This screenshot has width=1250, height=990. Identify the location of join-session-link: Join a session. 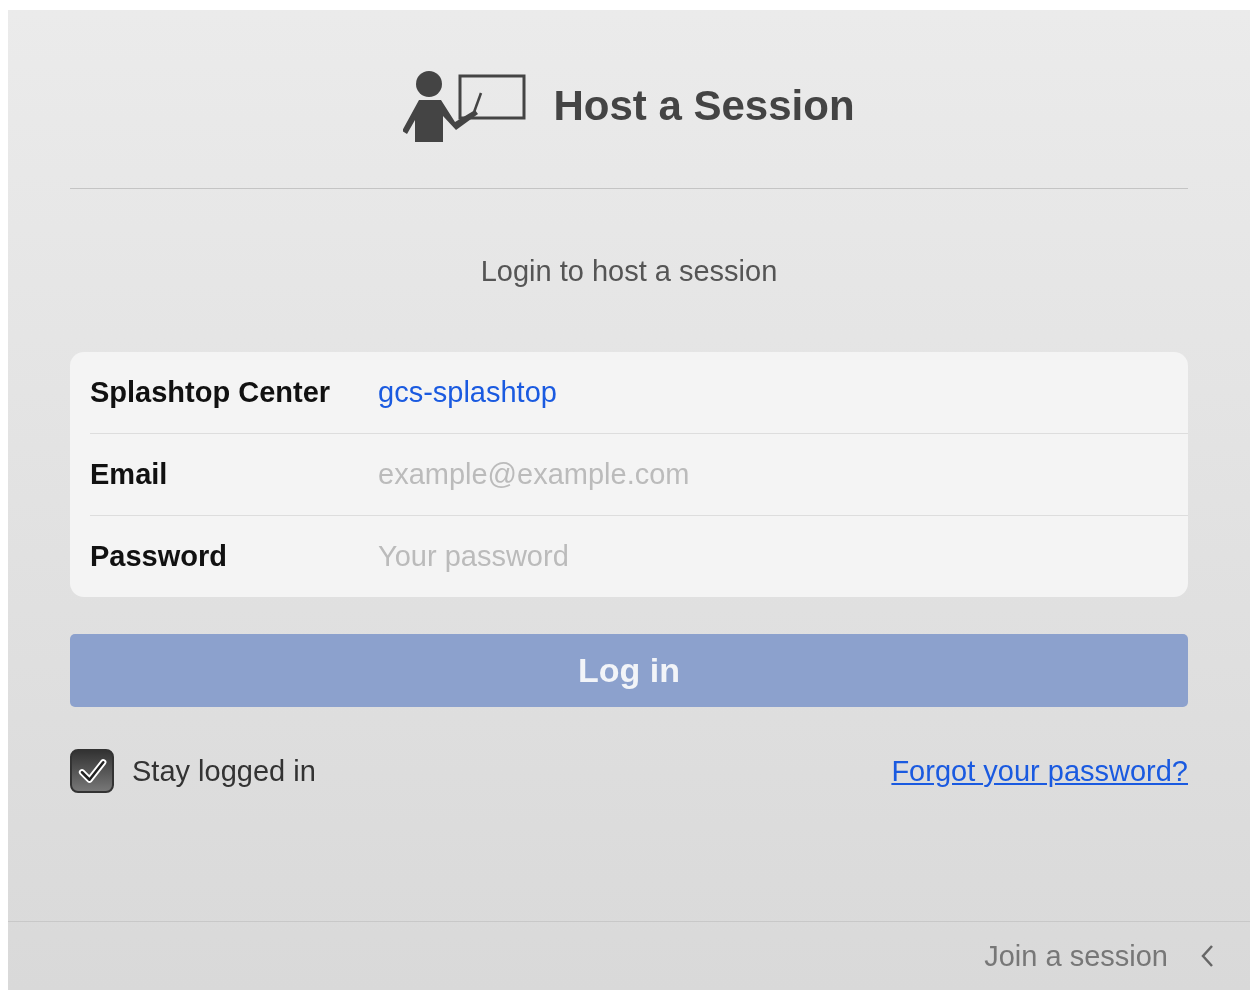
(1076, 956).